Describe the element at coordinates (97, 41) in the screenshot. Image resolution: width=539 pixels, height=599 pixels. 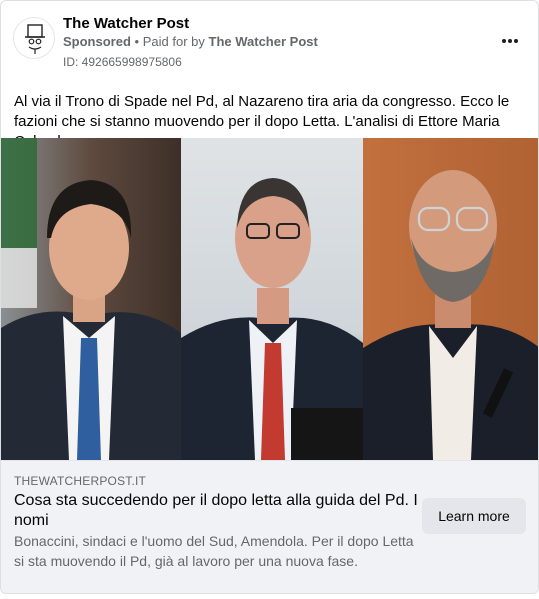
I see `sponsored-label: Sponsored` at that location.